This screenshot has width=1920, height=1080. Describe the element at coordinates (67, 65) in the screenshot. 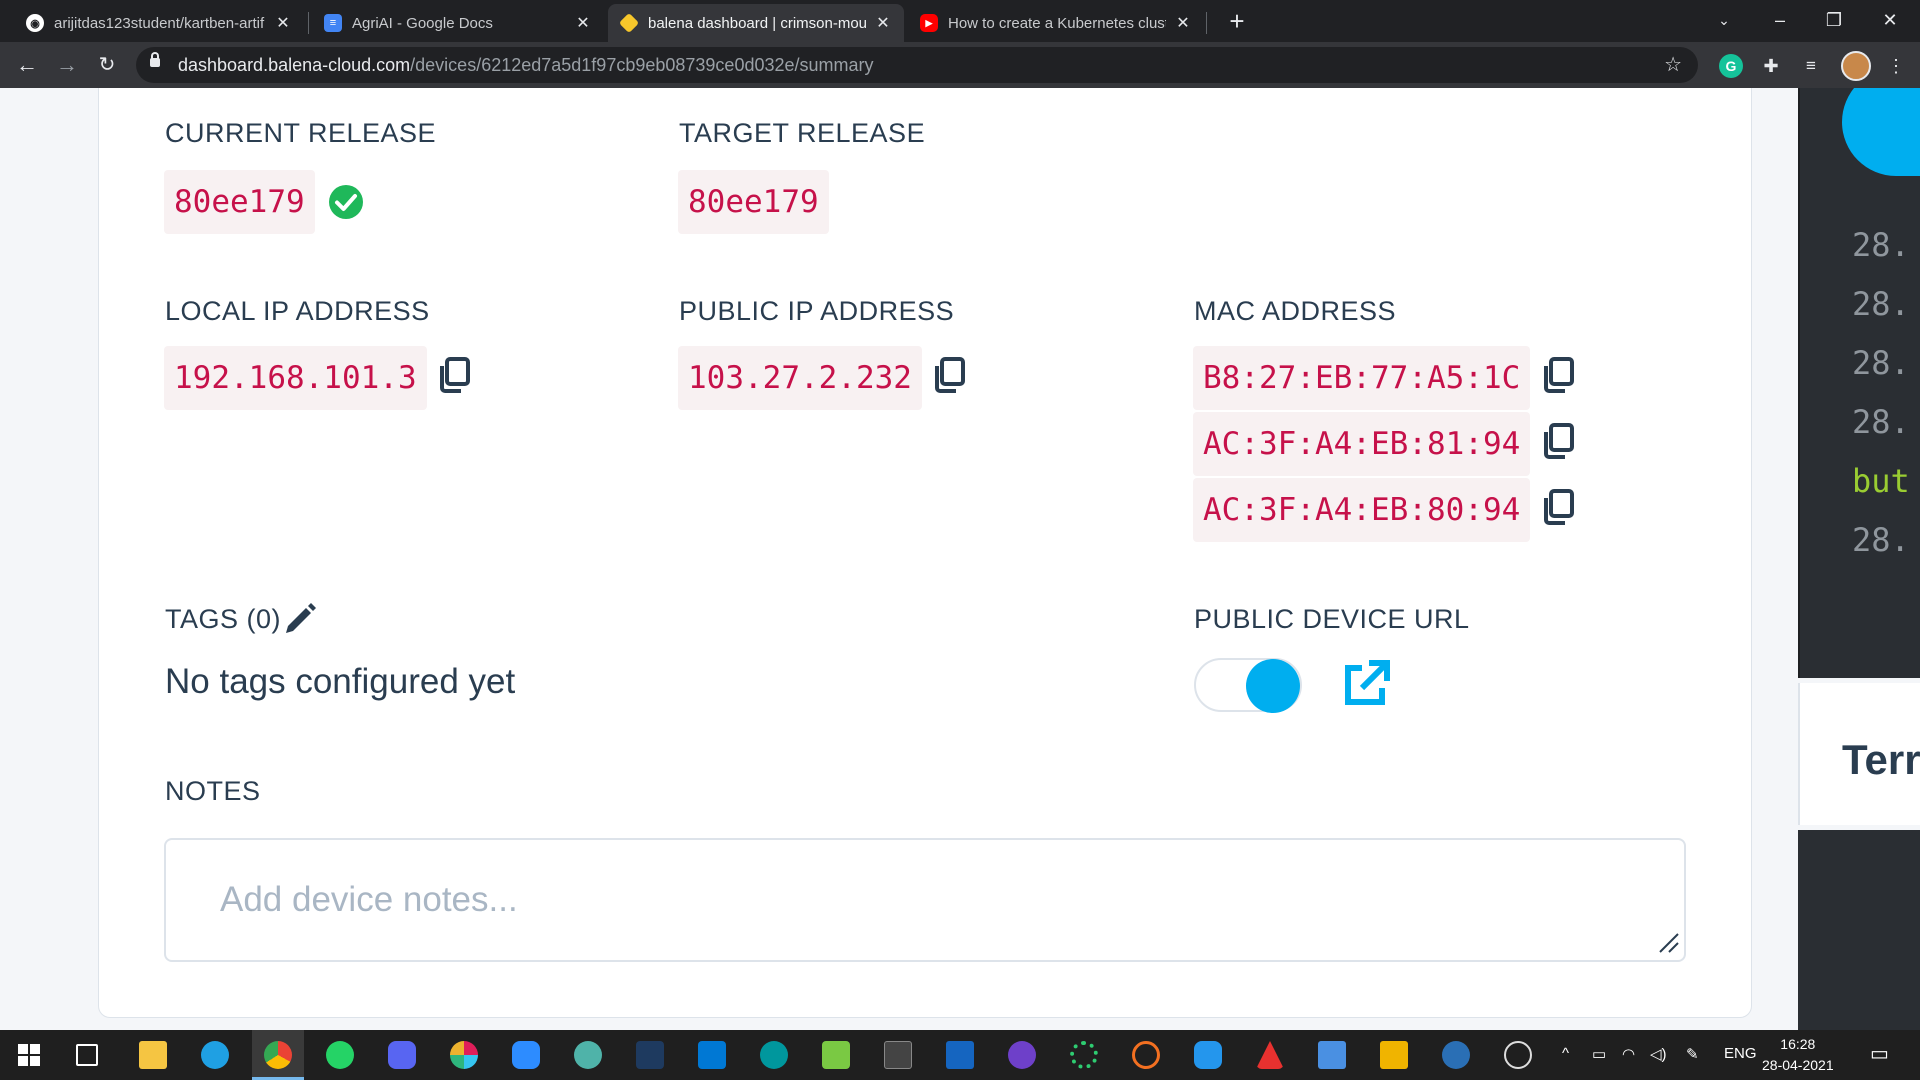

I see `forward-icon: →` at that location.